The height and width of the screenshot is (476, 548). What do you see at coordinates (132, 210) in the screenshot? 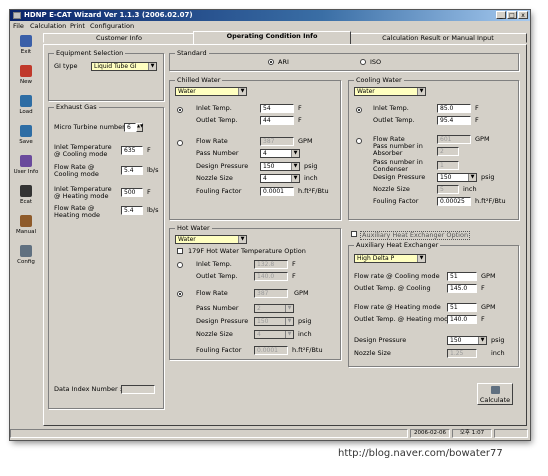
I see `flow-heat-input: 5.4` at bounding box center [132, 210].